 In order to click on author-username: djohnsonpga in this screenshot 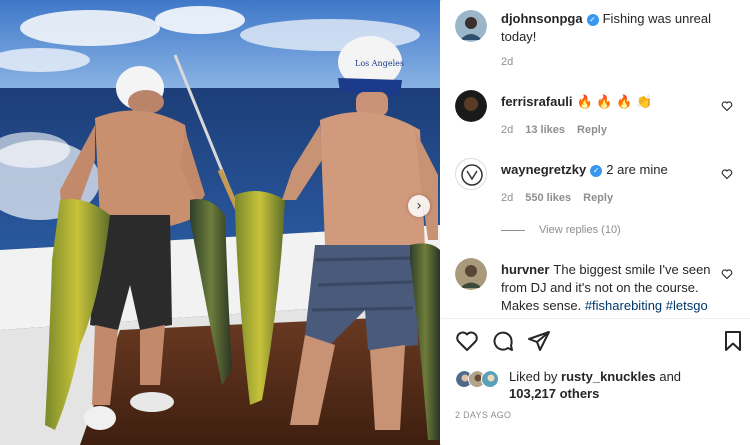, I will do `click(542, 18)`.